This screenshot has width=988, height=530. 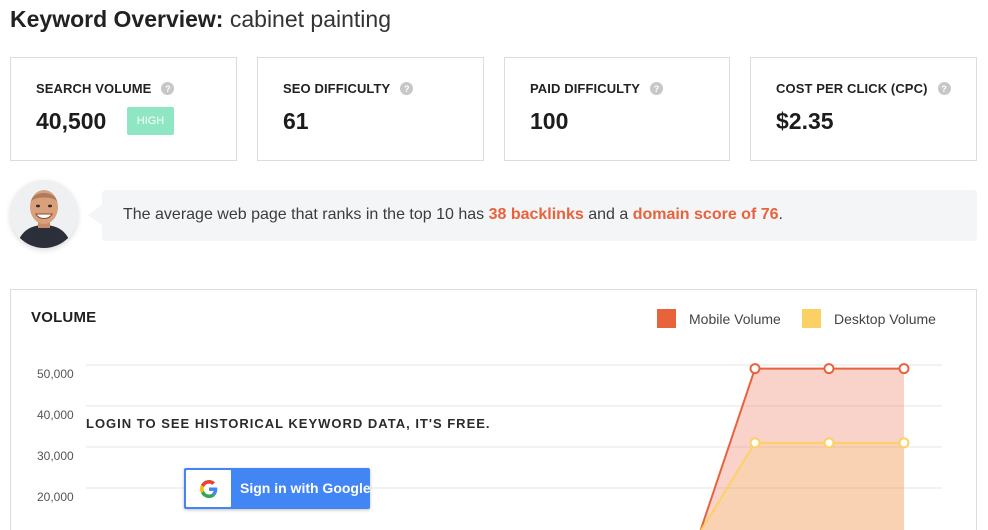 What do you see at coordinates (55, 374) in the screenshot?
I see `y-tick-label: 50,000` at bounding box center [55, 374].